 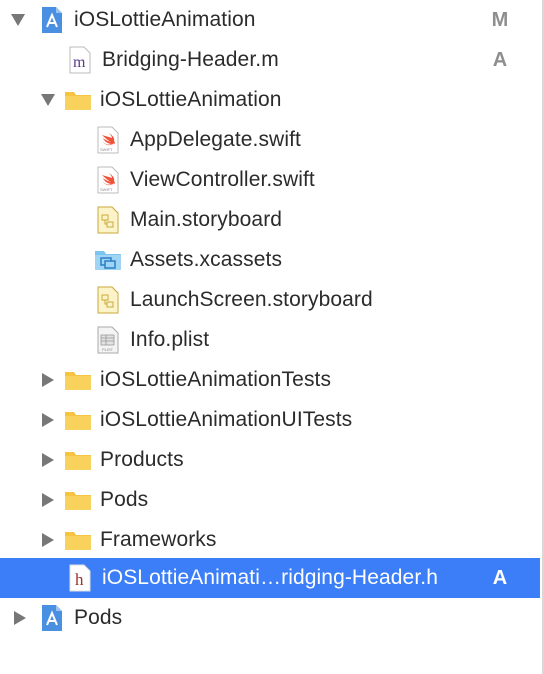 I want to click on asset-catalog-icon, so click(x=108, y=260).